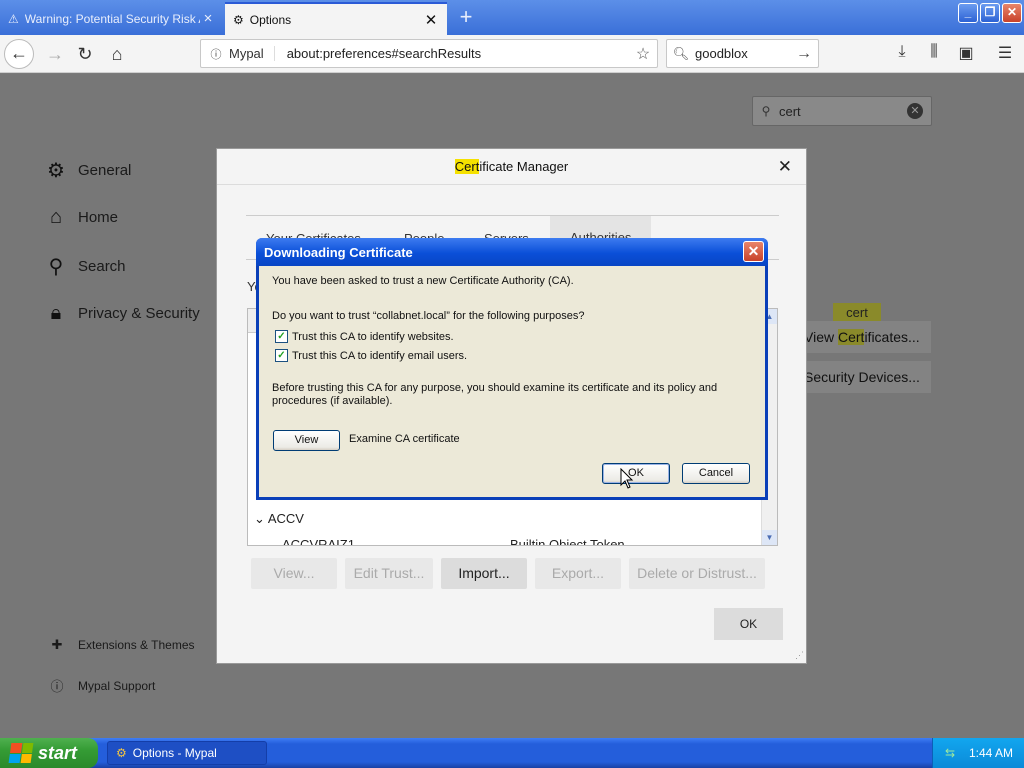  Describe the element at coordinates (512, 753) in the screenshot. I see `windows-taskbar: start ⚙ Options - Mypal ⇆ 1:44 AM` at that location.